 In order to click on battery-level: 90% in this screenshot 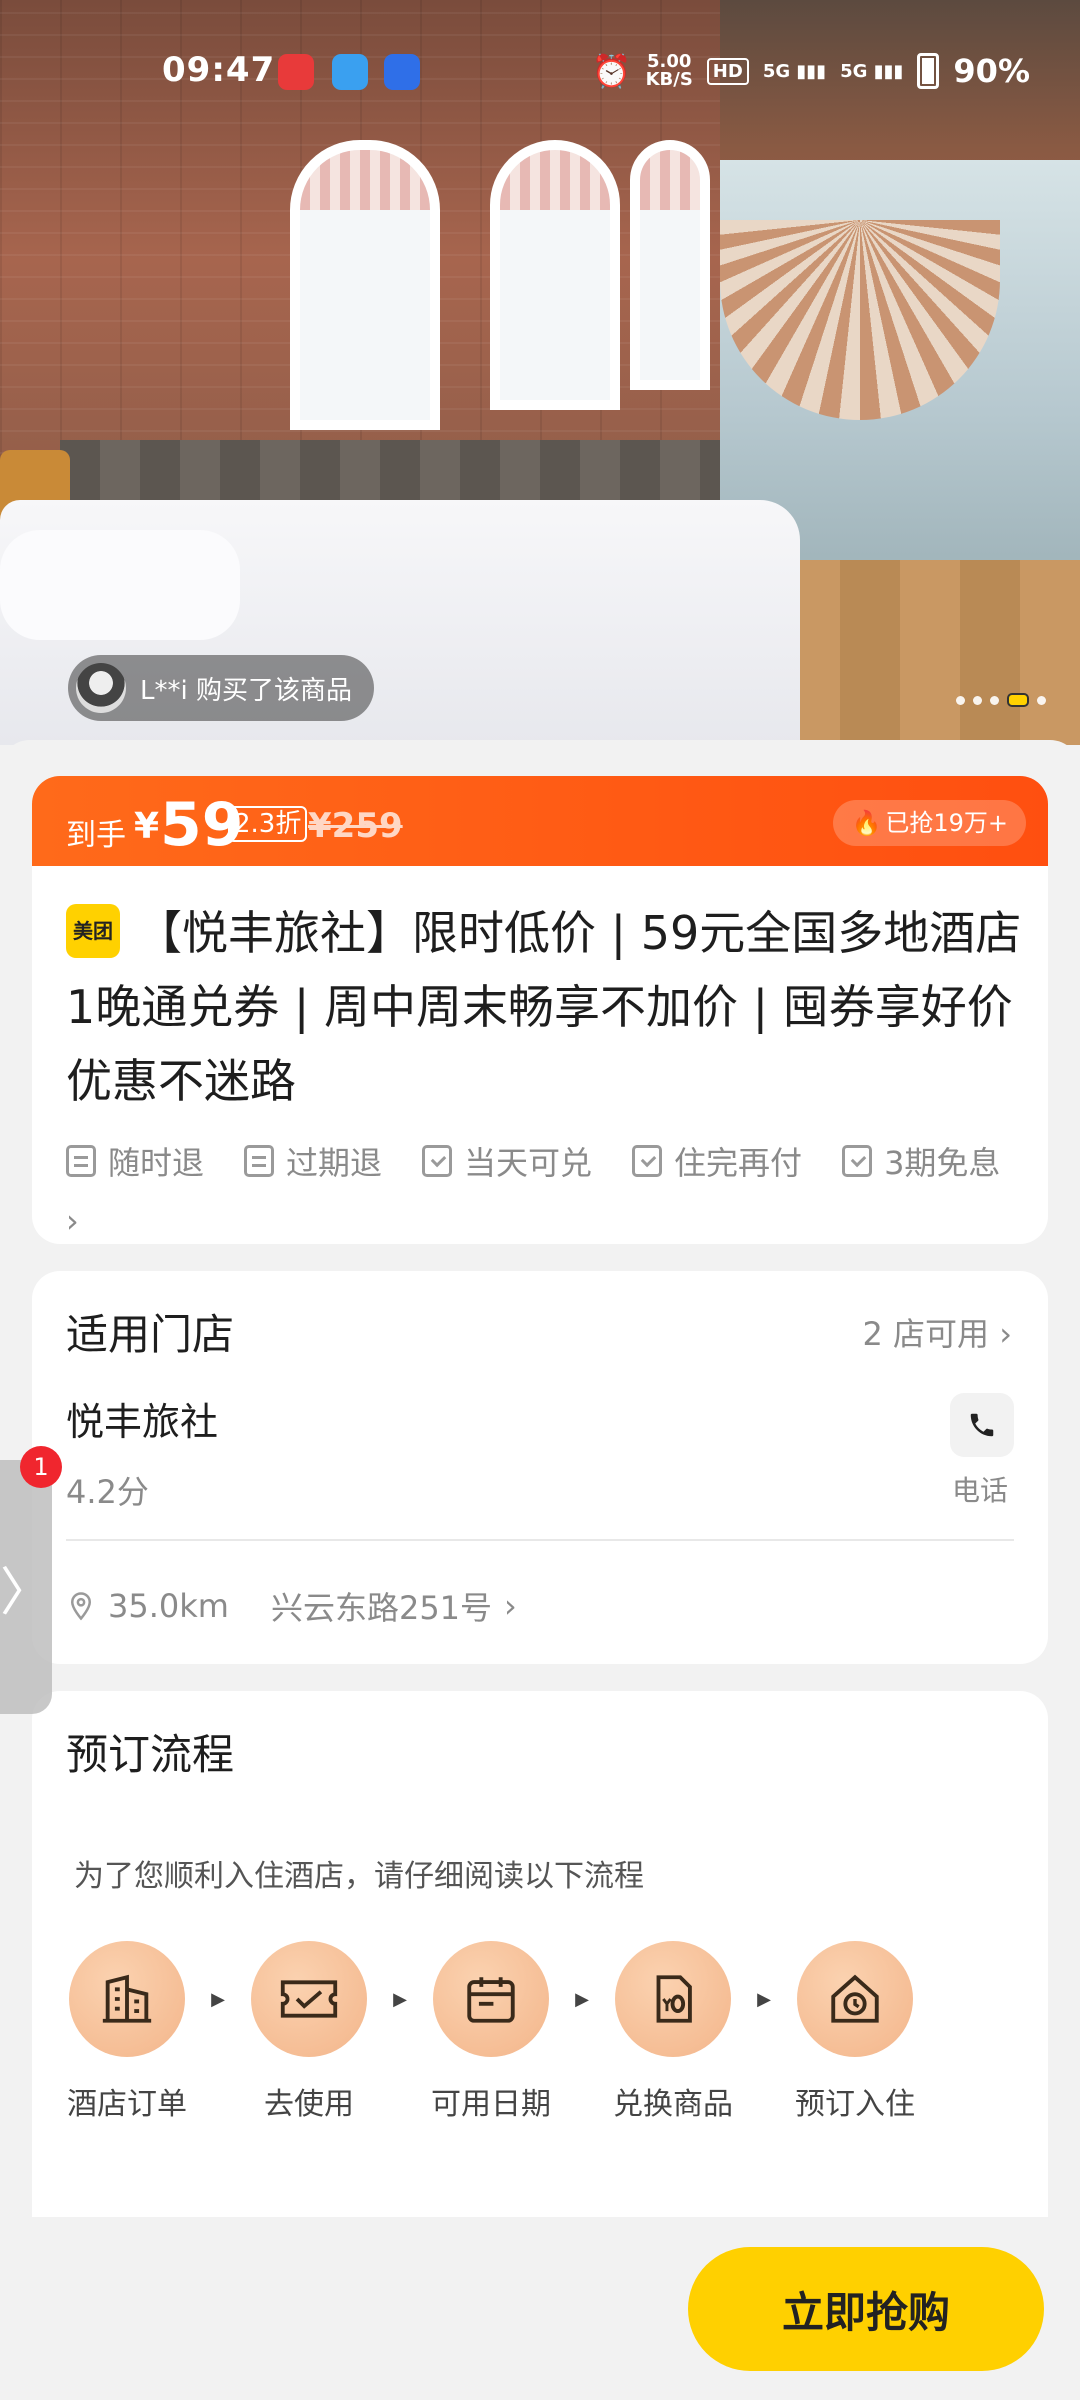, I will do `click(991, 71)`.